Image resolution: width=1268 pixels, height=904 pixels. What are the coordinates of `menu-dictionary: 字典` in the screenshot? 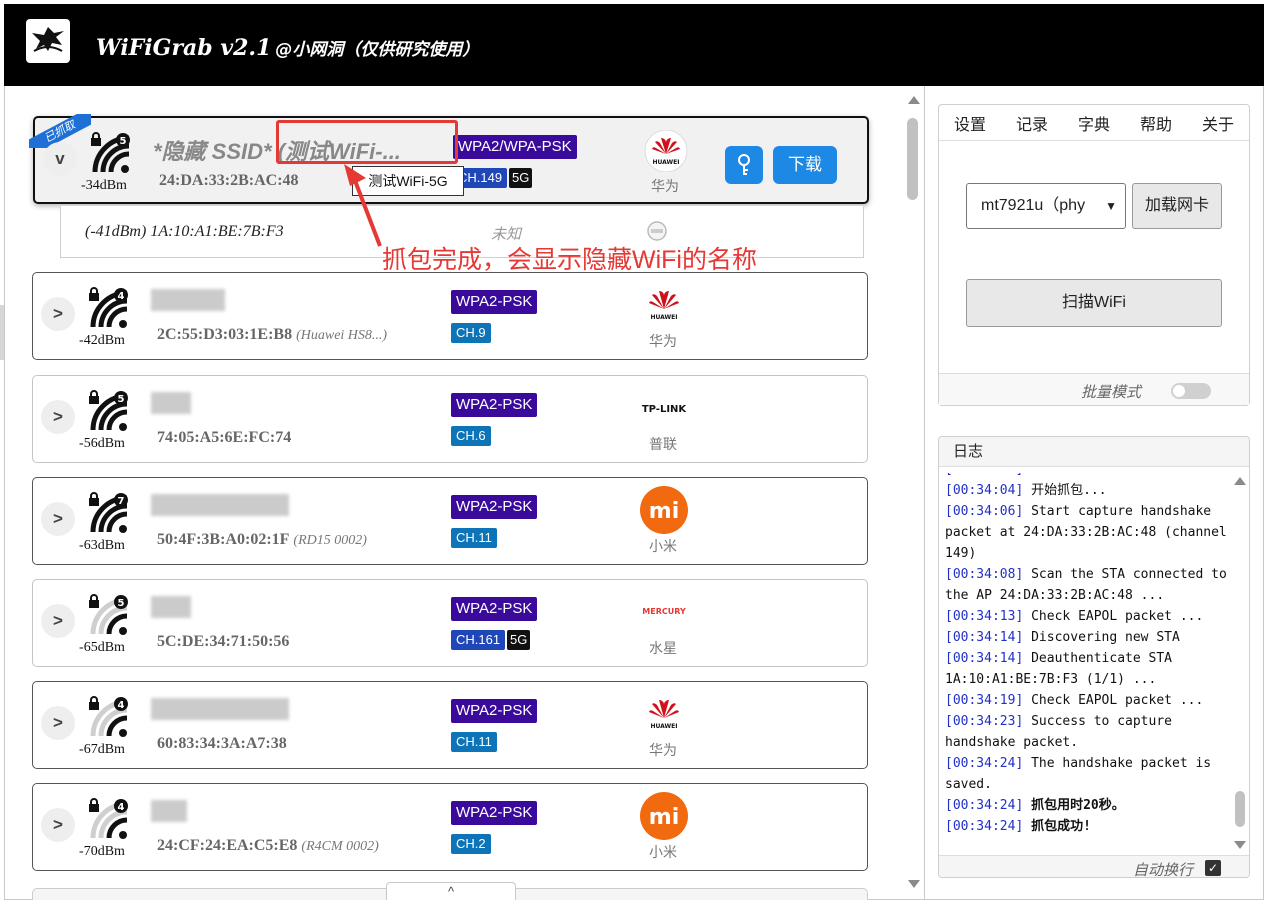 It's located at (1094, 123).